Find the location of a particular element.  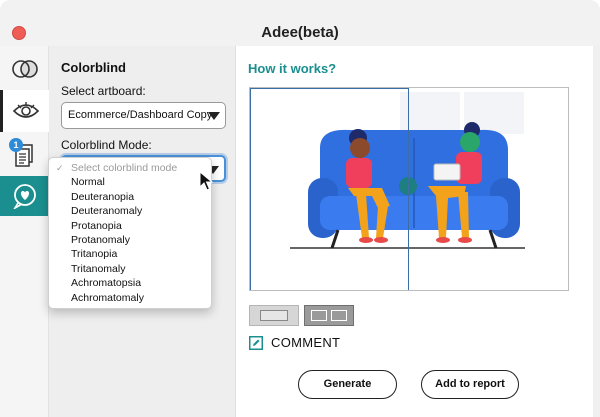

dropdown-option-achromatopsia: Achromatopsia is located at coordinates (130, 283).